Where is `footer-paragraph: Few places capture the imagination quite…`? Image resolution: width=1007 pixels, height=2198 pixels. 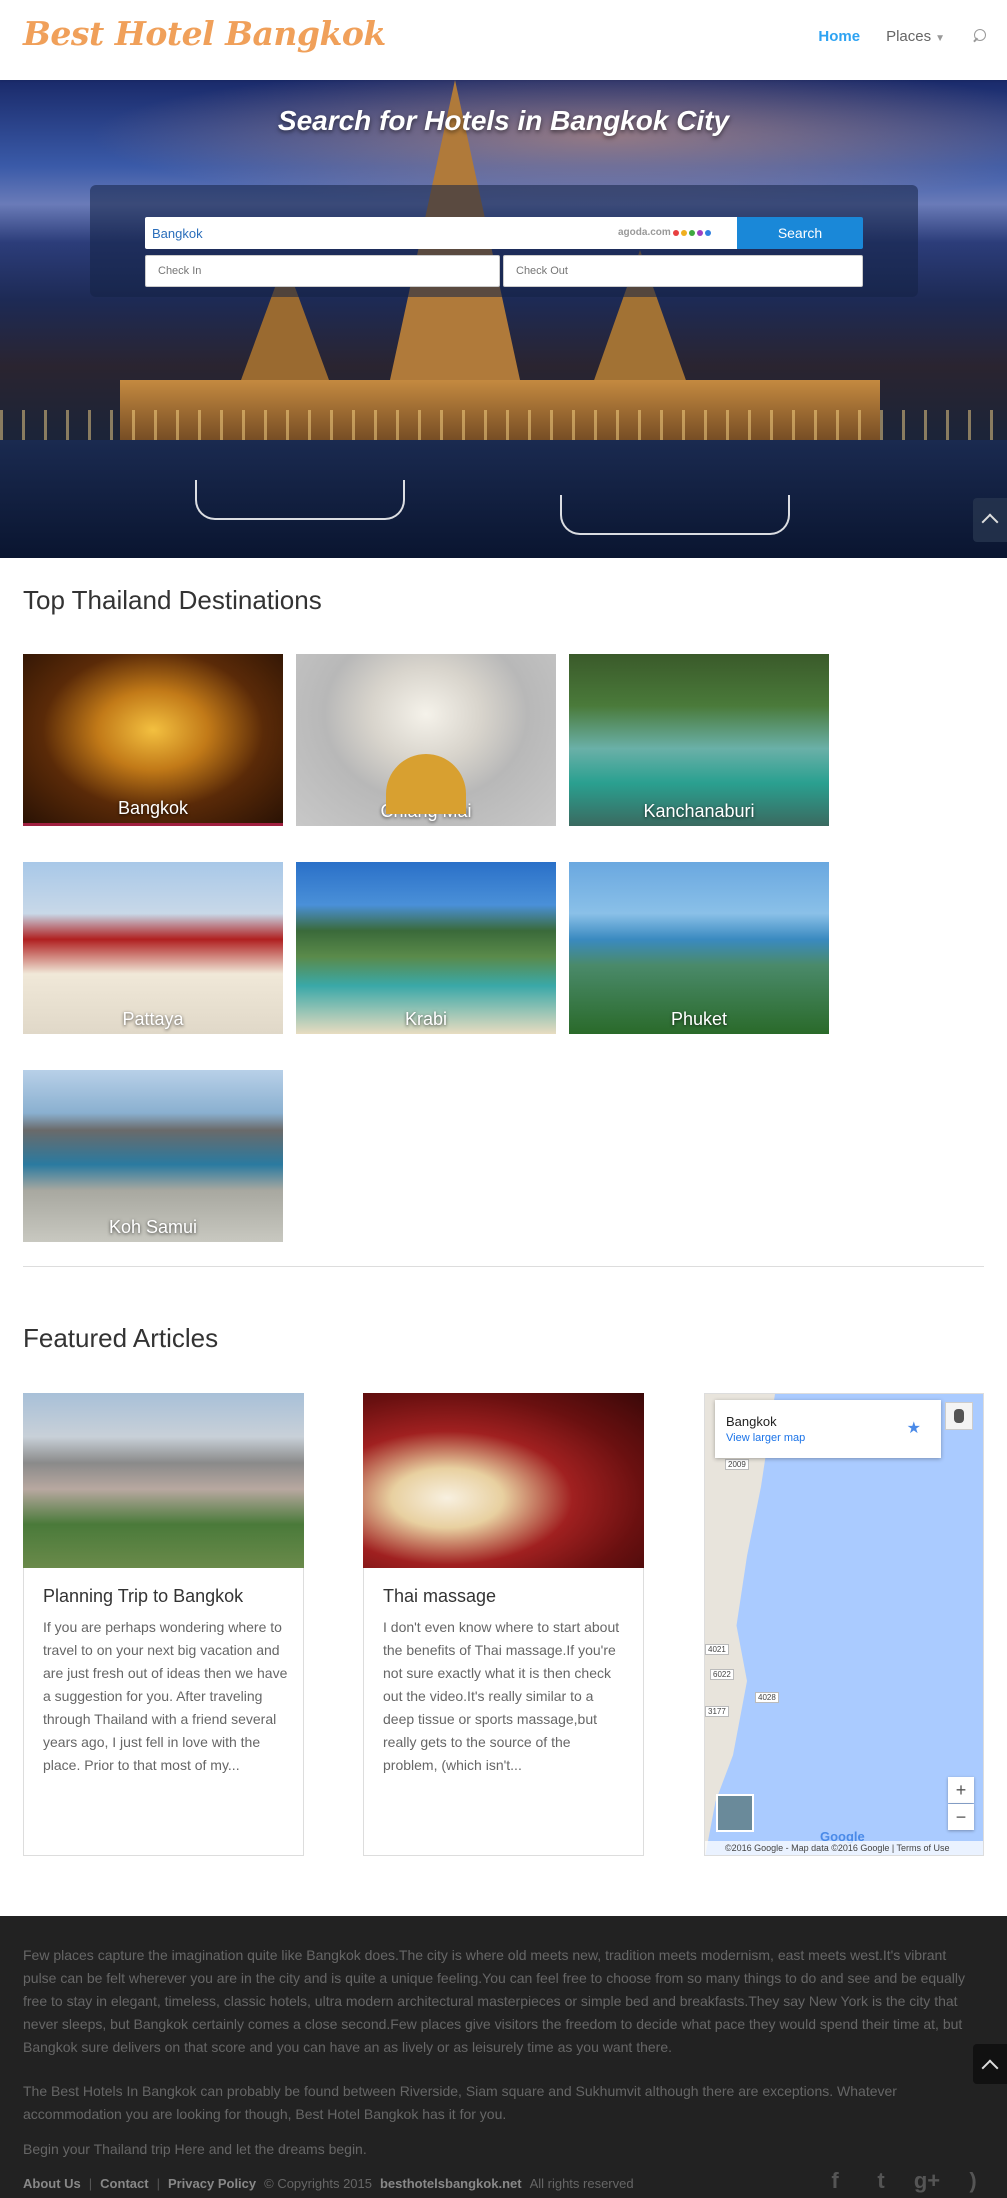
footer-paragraph: Few places capture the imagination quite… is located at coordinates (494, 2001).